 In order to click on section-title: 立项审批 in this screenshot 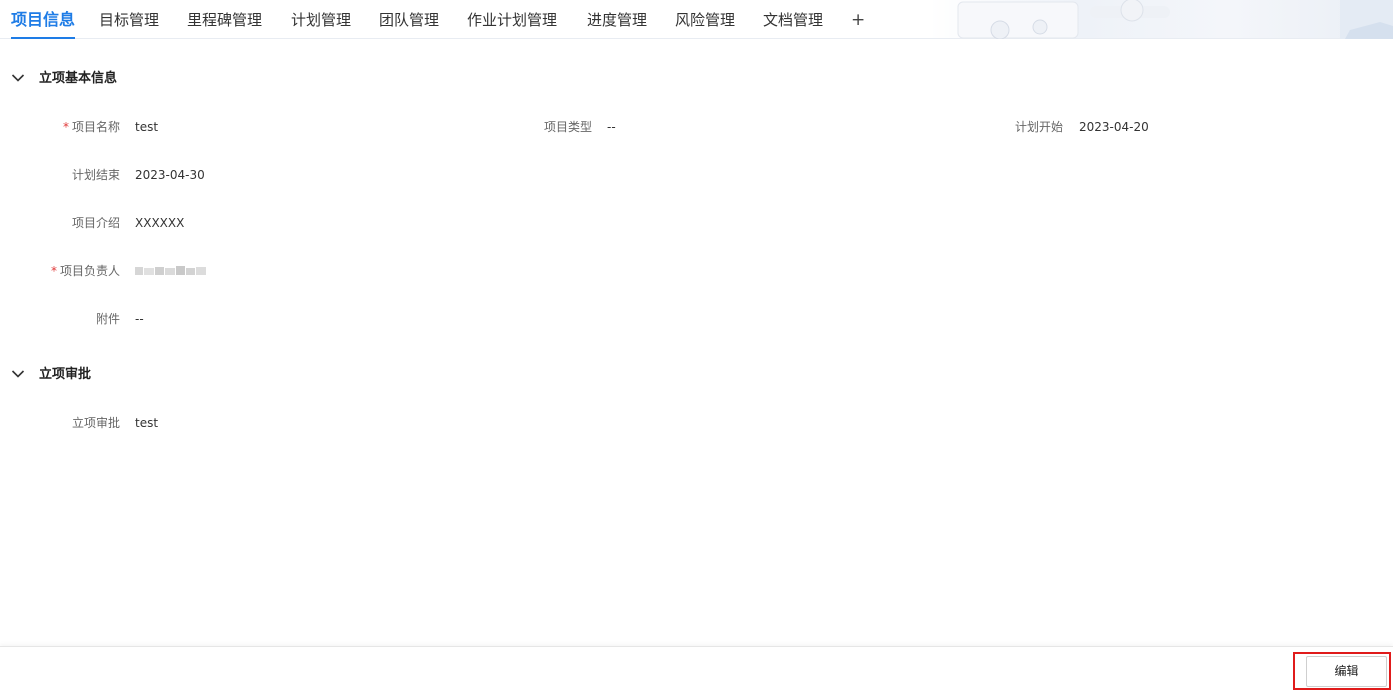, I will do `click(65, 374)`.